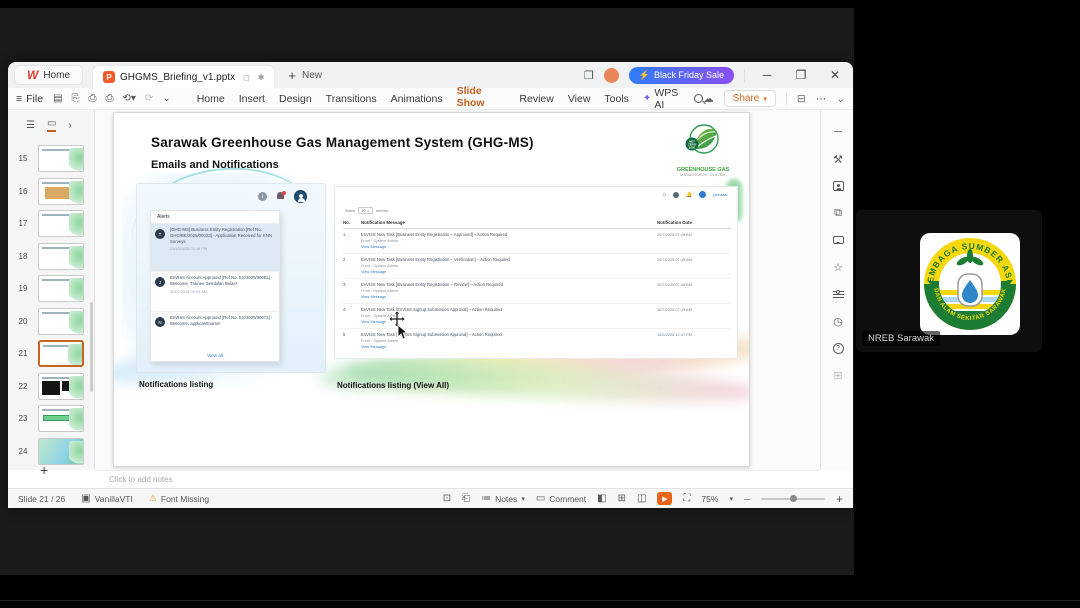 This screenshot has height=608, width=1080. Describe the element at coordinates (686, 498) in the screenshot. I see `fit-slide-icon: ⛶` at that location.